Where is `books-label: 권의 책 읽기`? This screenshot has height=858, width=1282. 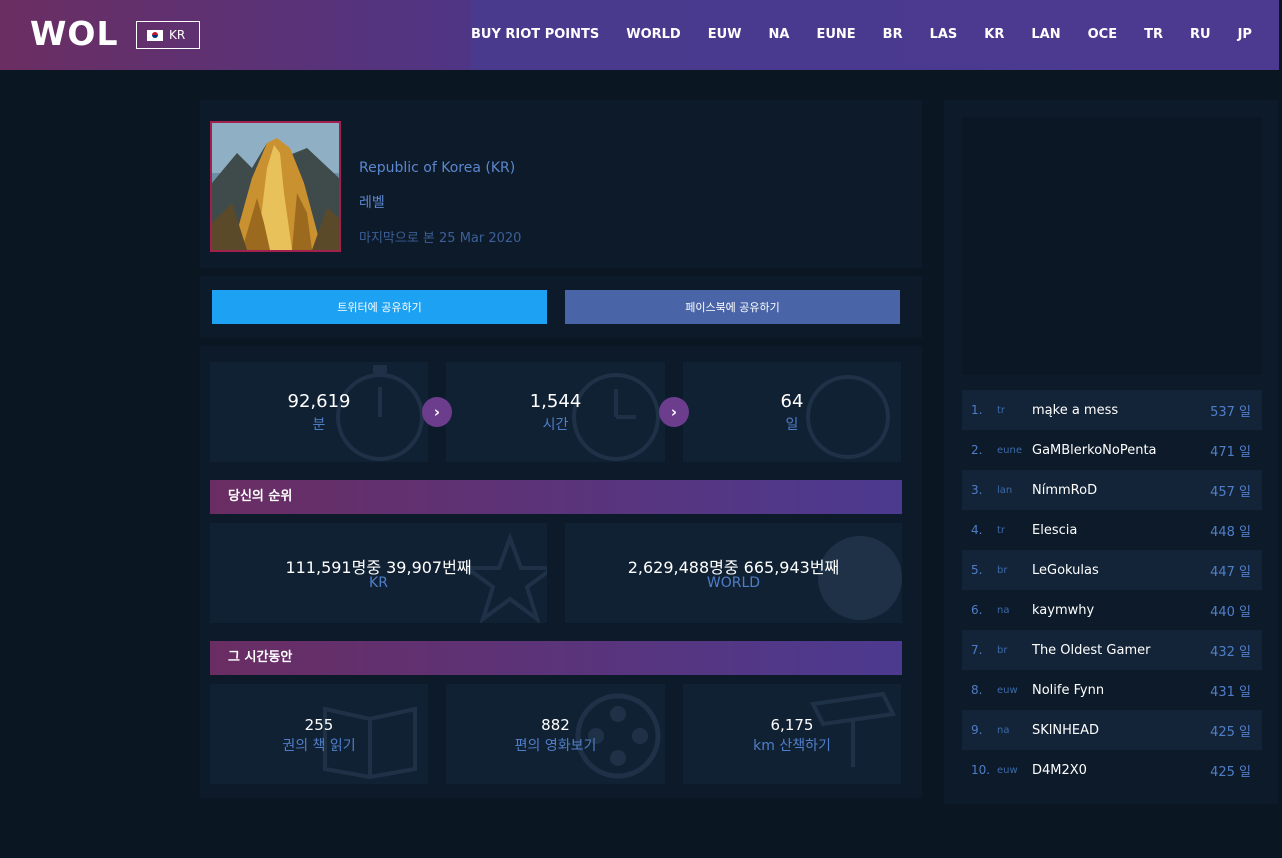 books-label: 권의 책 읽기 is located at coordinates (319, 746).